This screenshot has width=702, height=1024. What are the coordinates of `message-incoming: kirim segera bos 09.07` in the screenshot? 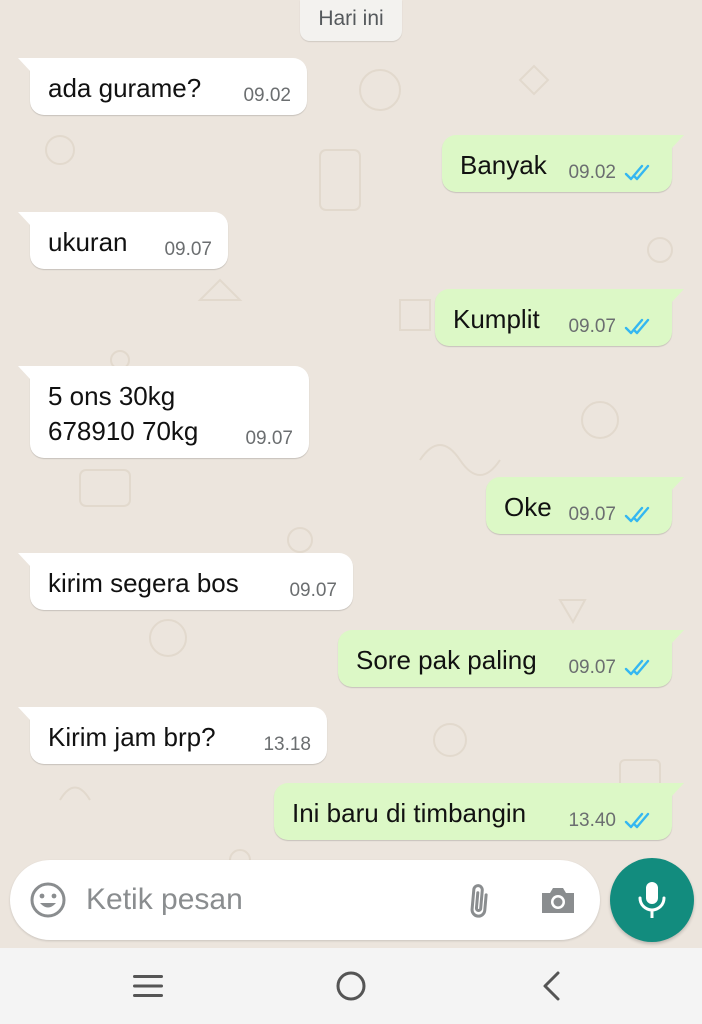 It's located at (185, 581).